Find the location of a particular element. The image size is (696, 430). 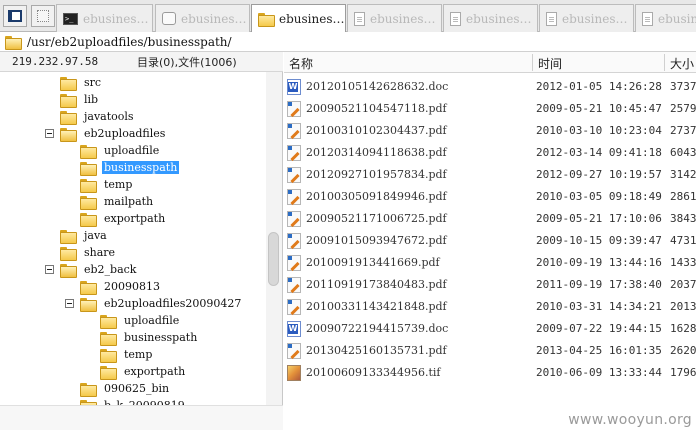

current-path: /usr/eb2uploadfiles/businesspath/ is located at coordinates (129, 42).